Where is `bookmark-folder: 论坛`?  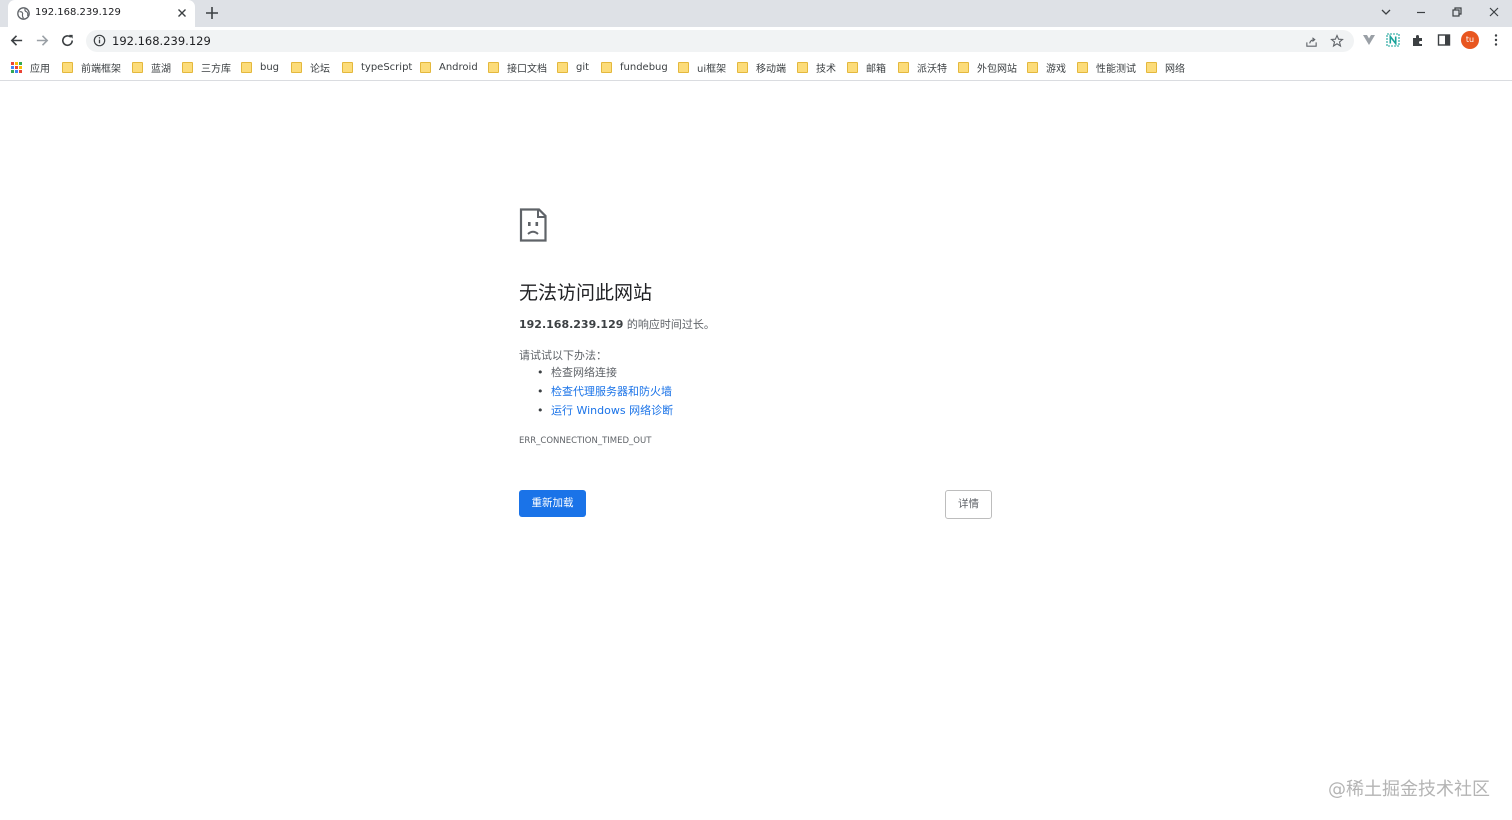
bookmark-folder: 论坛 is located at coordinates (310, 67).